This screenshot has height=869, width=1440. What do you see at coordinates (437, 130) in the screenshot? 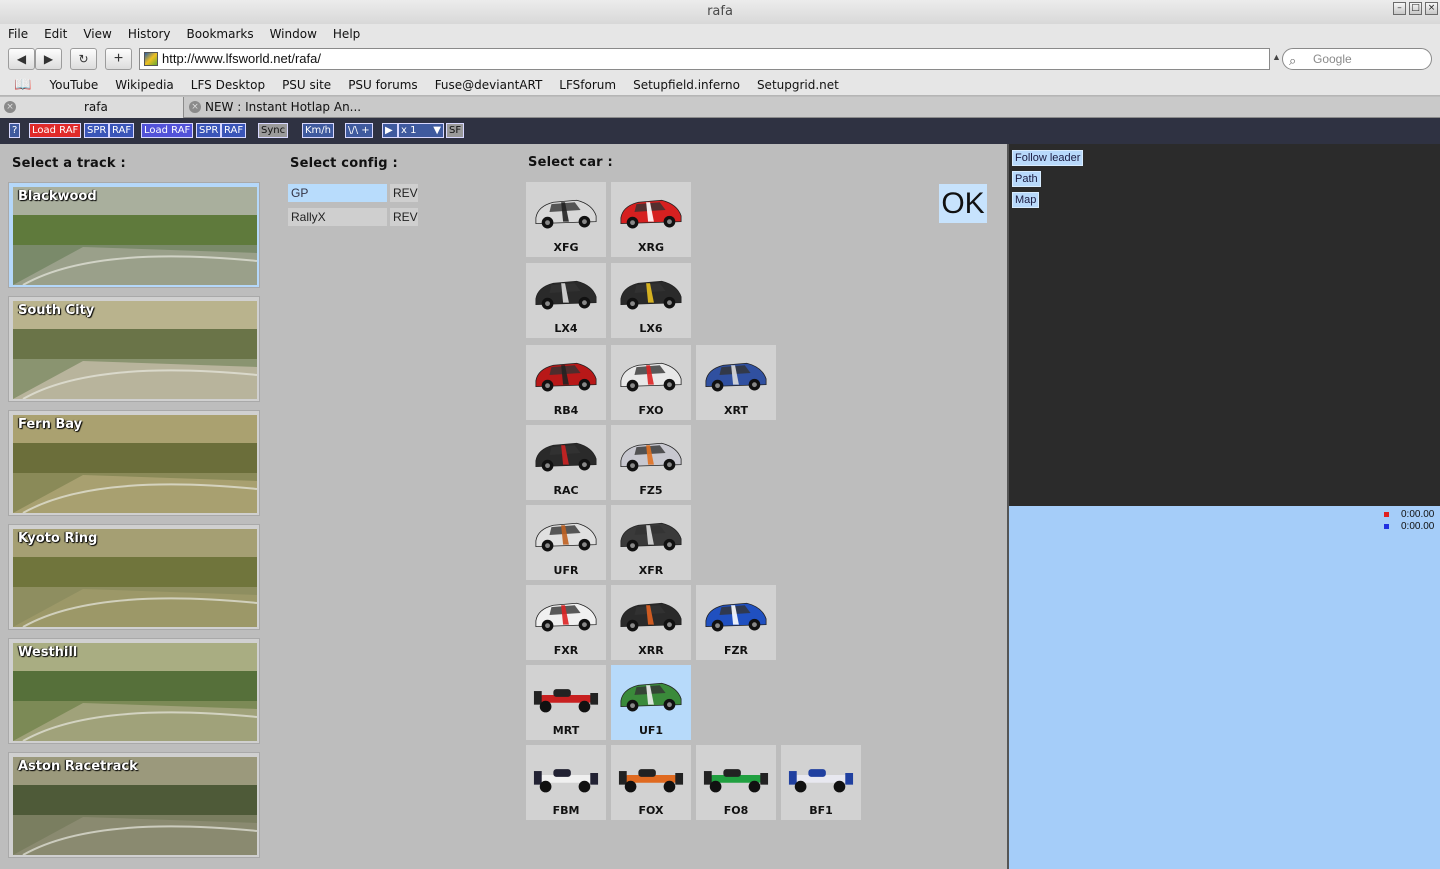
I see `chevron-down-icon: ▼` at bounding box center [437, 130].